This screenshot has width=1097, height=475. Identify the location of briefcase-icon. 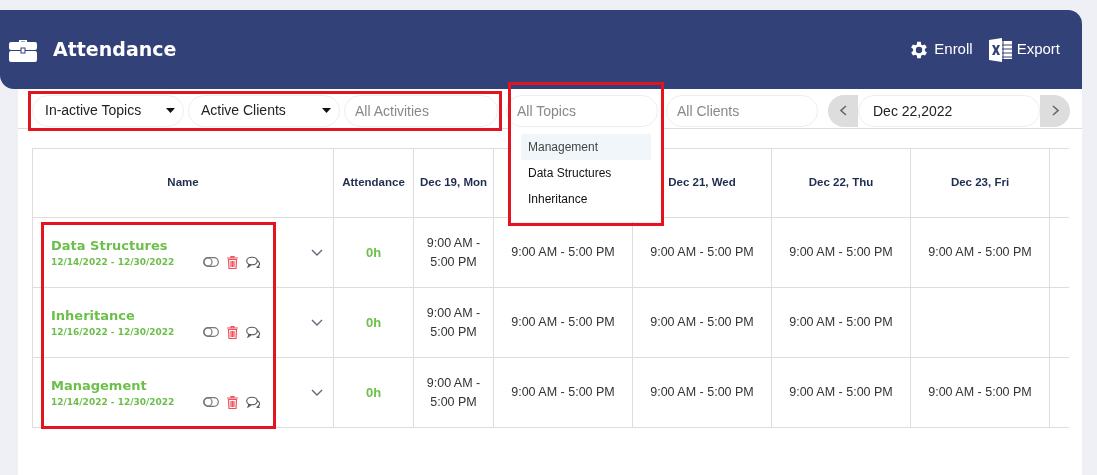
(23, 49).